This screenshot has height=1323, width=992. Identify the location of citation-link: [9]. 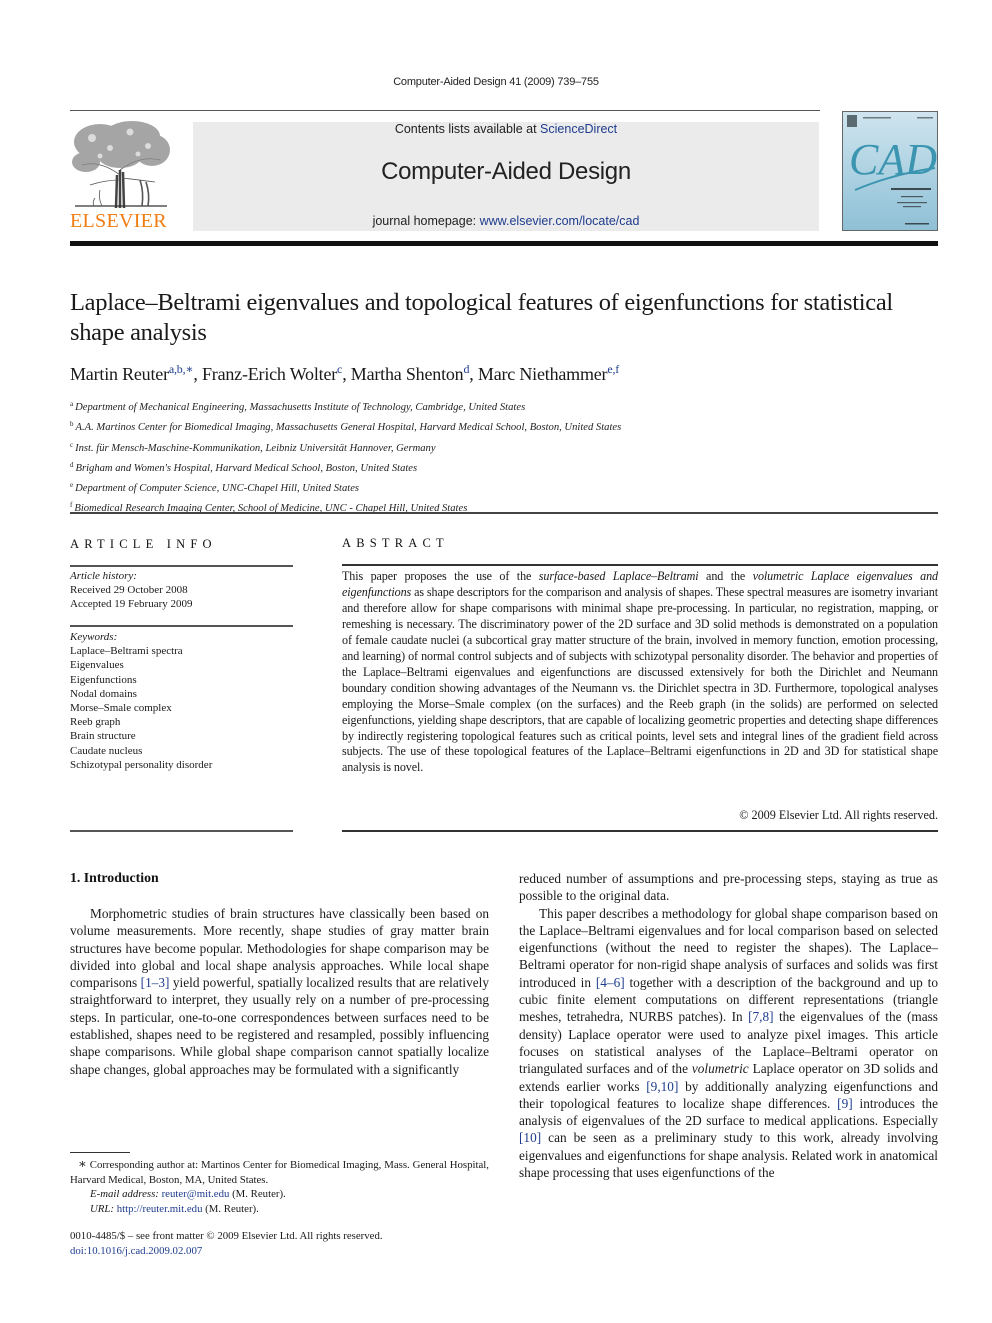
(845, 1103).